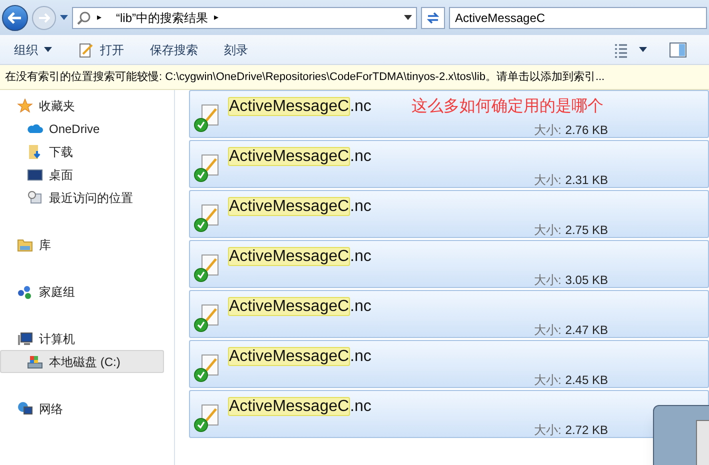 The image size is (709, 465). What do you see at coordinates (33, 50) in the screenshot?
I see `toolbar-button: 组织` at bounding box center [33, 50].